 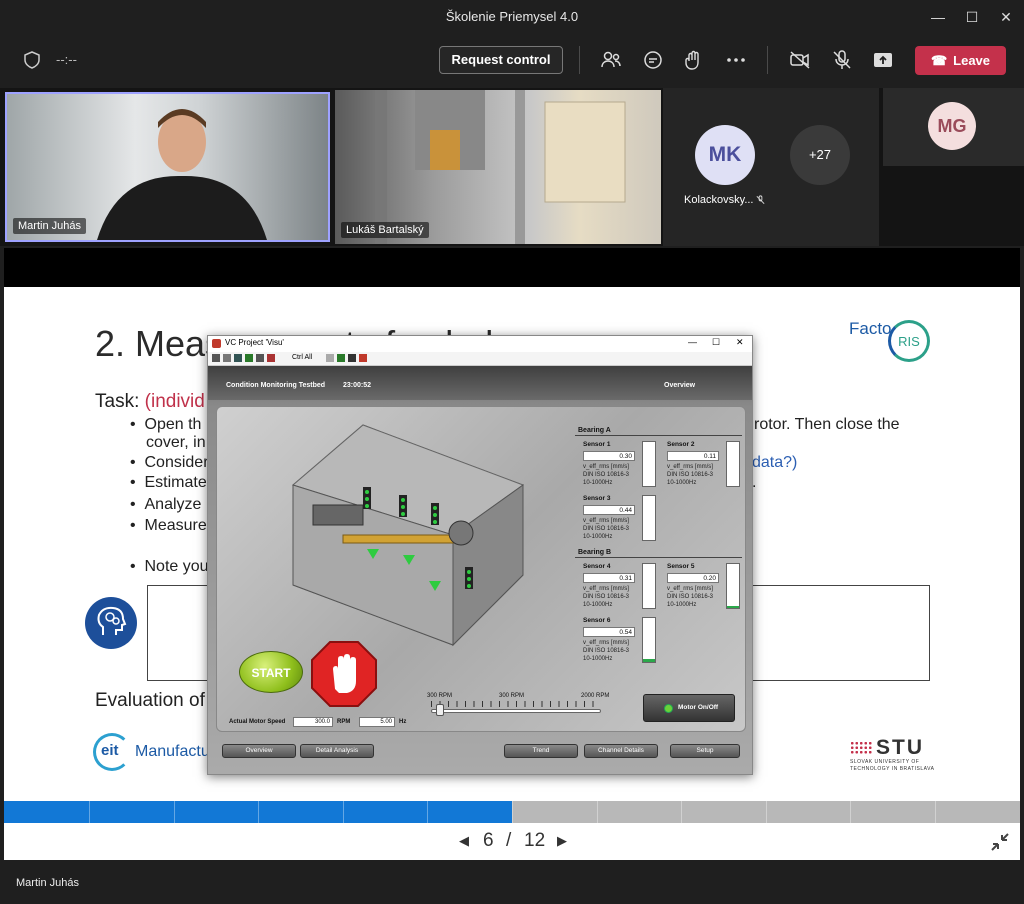 What do you see at coordinates (611, 60) in the screenshot?
I see `people-icon` at bounding box center [611, 60].